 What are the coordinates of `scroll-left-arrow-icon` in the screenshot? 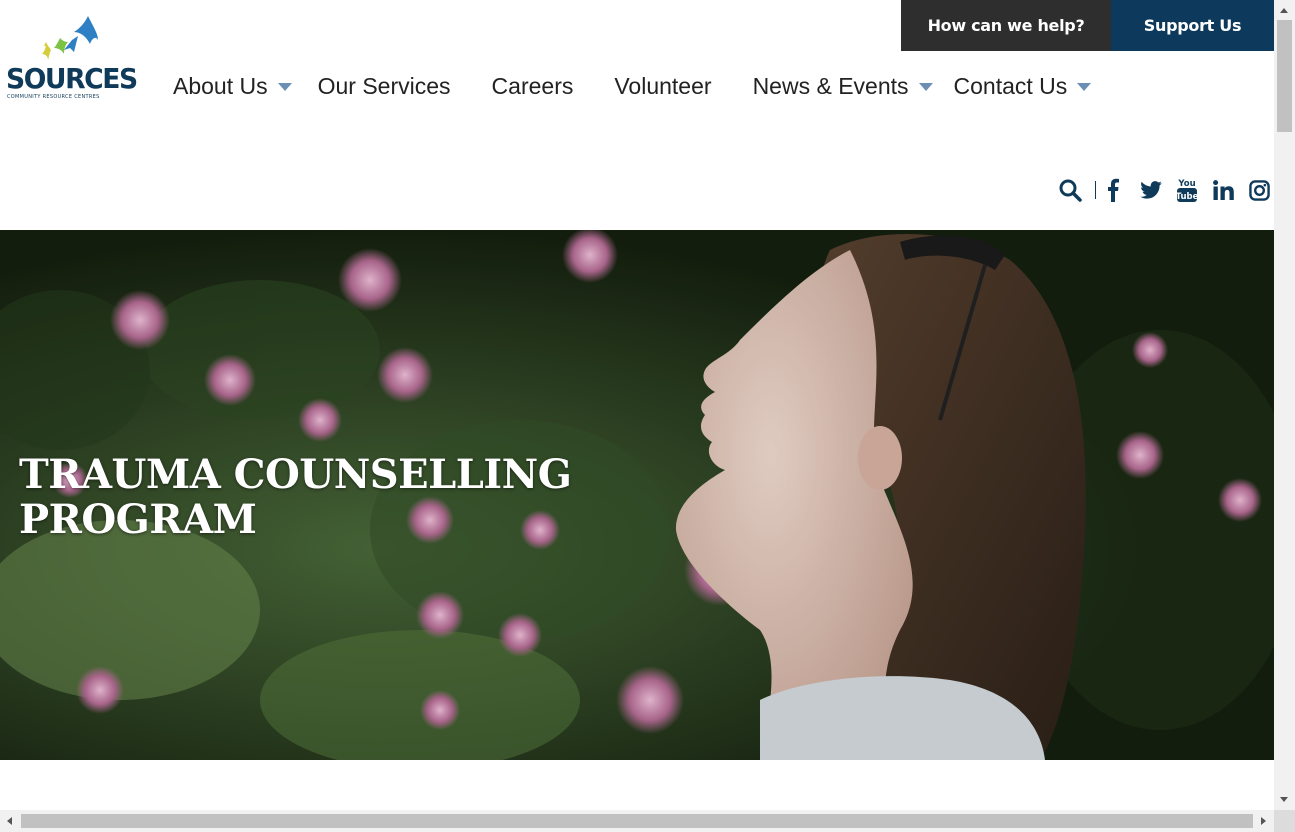 It's located at (9, 821).